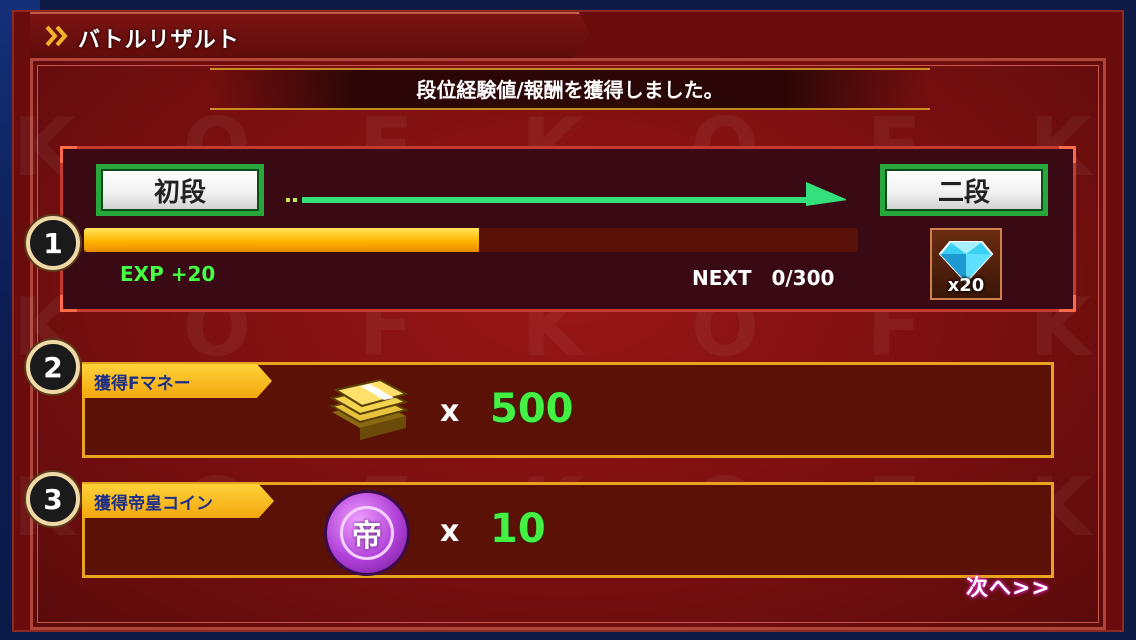  What do you see at coordinates (281, 240) in the screenshot?
I see `exp-progress-fill` at bounding box center [281, 240].